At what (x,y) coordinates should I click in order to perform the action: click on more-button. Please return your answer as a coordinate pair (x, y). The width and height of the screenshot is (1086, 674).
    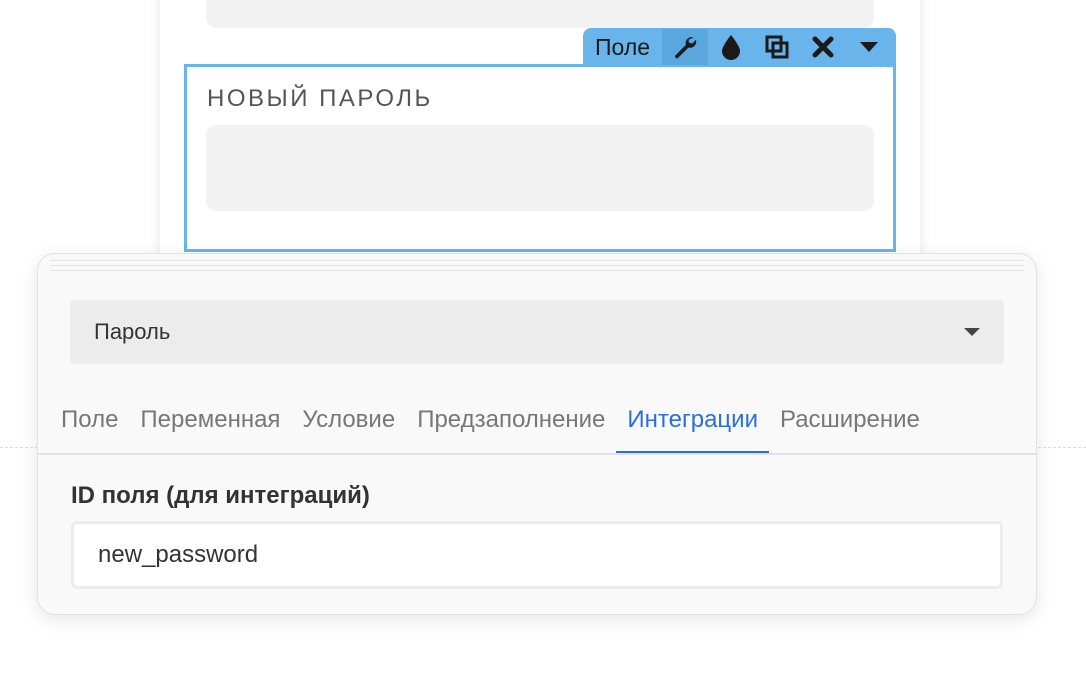
    Looking at the image, I should click on (869, 47).